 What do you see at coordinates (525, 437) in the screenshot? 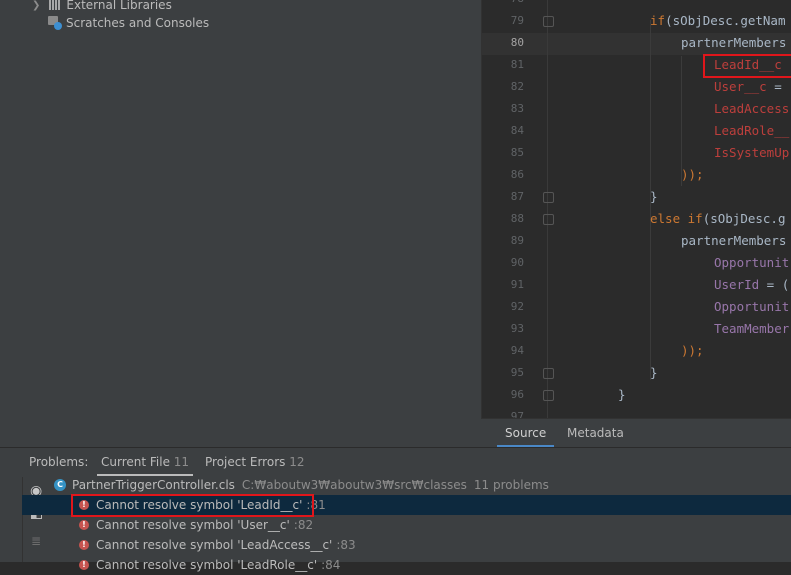
I see `tab-source: Source` at bounding box center [525, 437].